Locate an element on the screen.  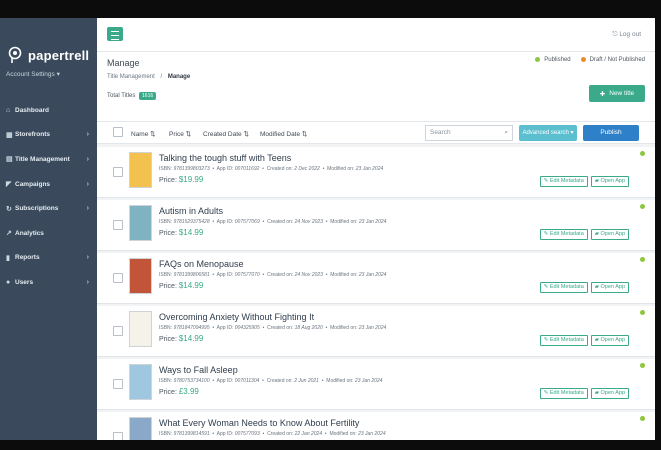
page-title: Manage is located at coordinates (123, 63).